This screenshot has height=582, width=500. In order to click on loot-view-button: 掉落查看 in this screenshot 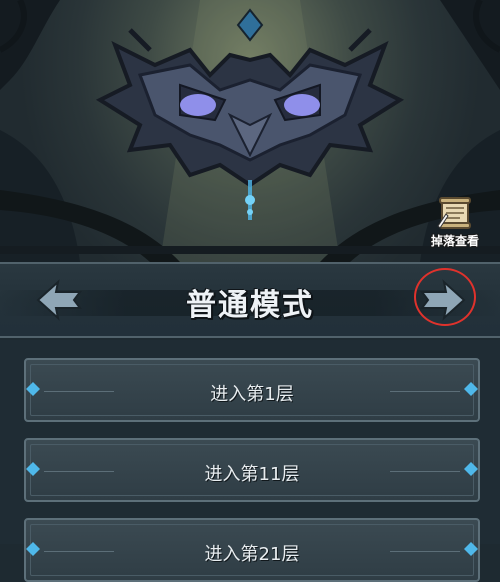, I will do `click(455, 224)`.